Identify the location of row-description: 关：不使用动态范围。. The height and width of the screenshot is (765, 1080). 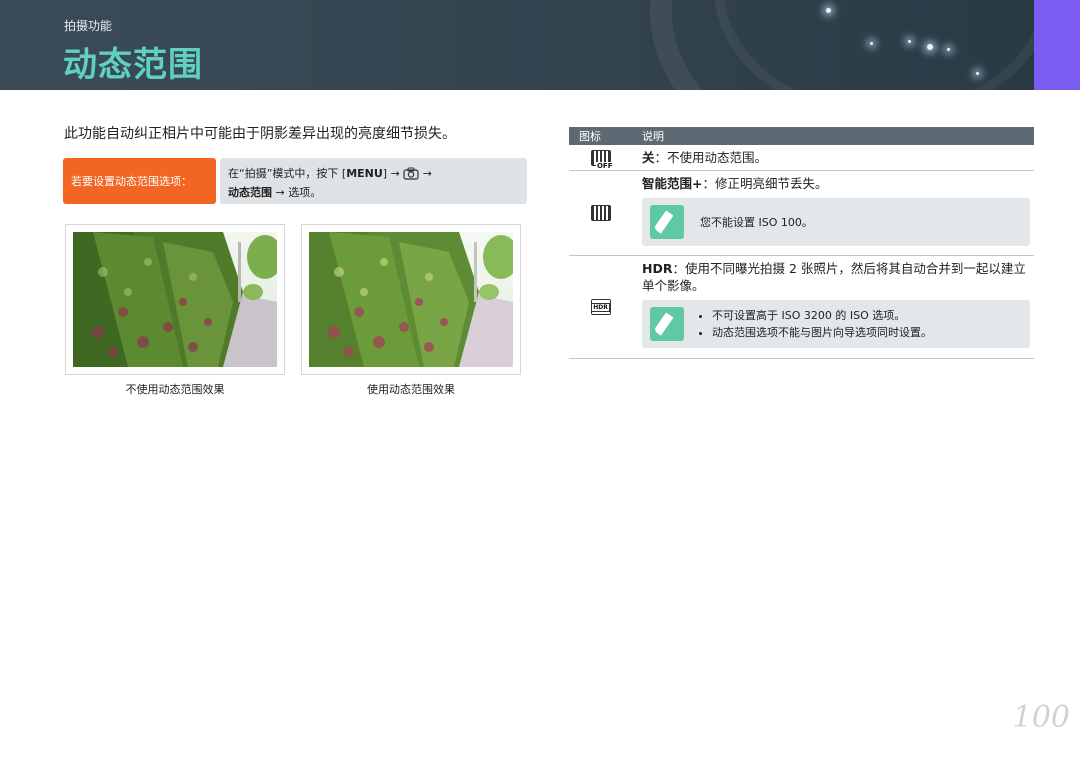
(836, 157).